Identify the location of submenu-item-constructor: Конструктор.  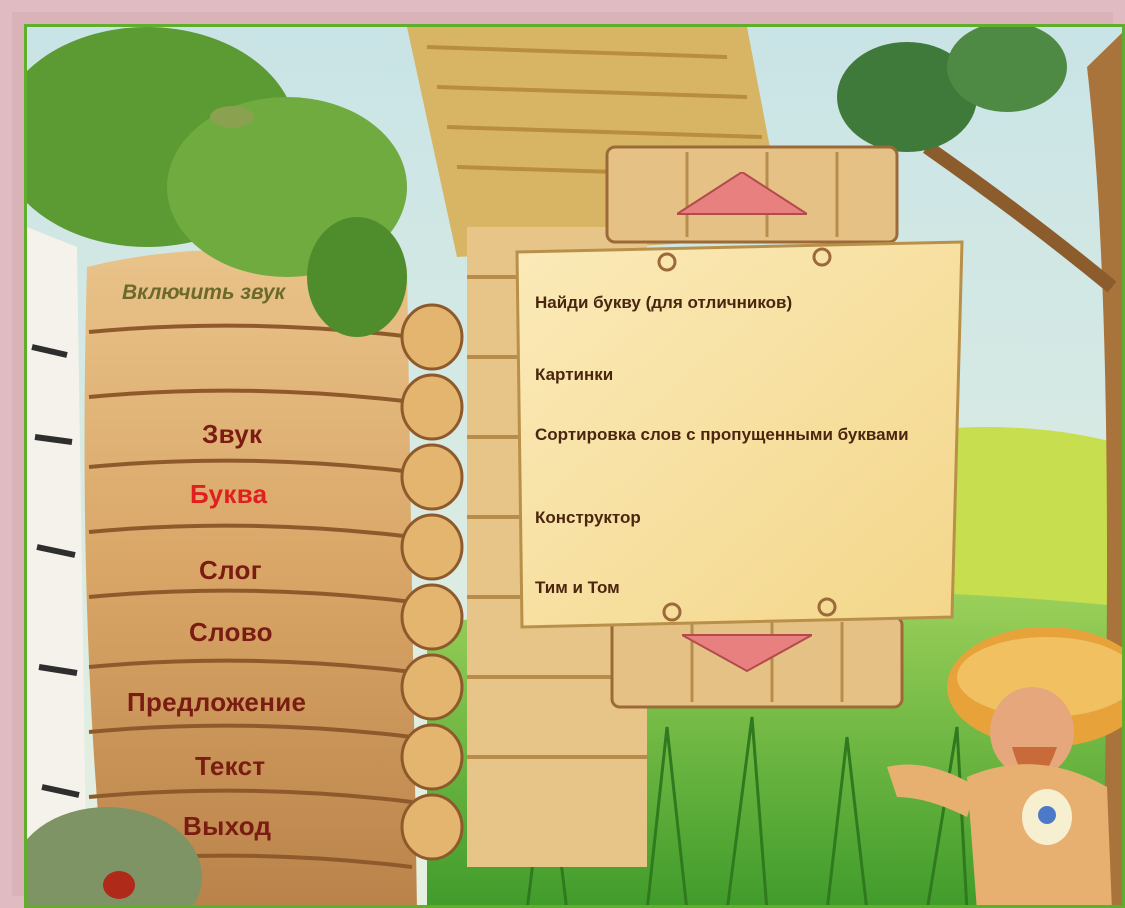
(740, 518).